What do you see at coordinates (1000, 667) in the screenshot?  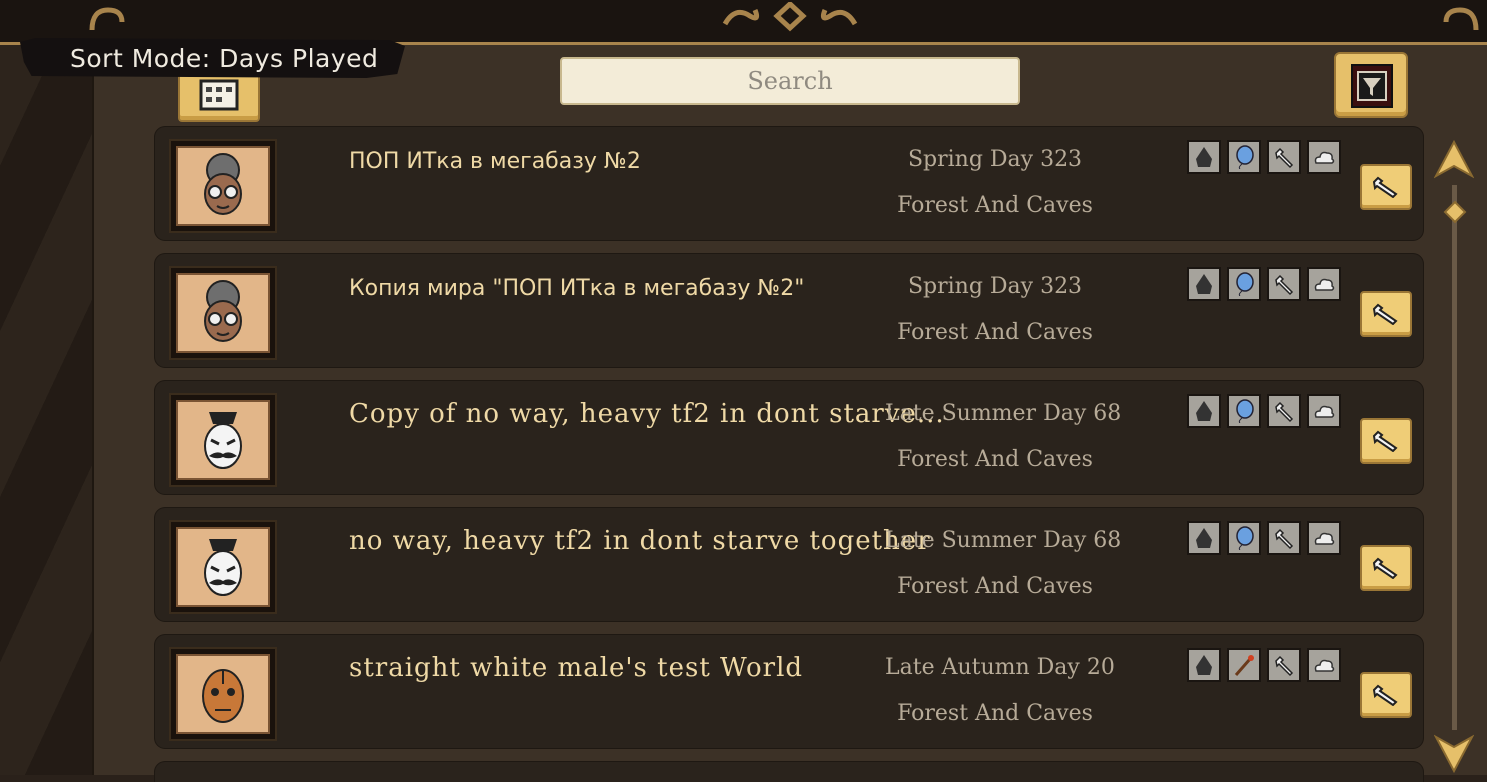 I see `world-season: Late Autumn Day 20` at bounding box center [1000, 667].